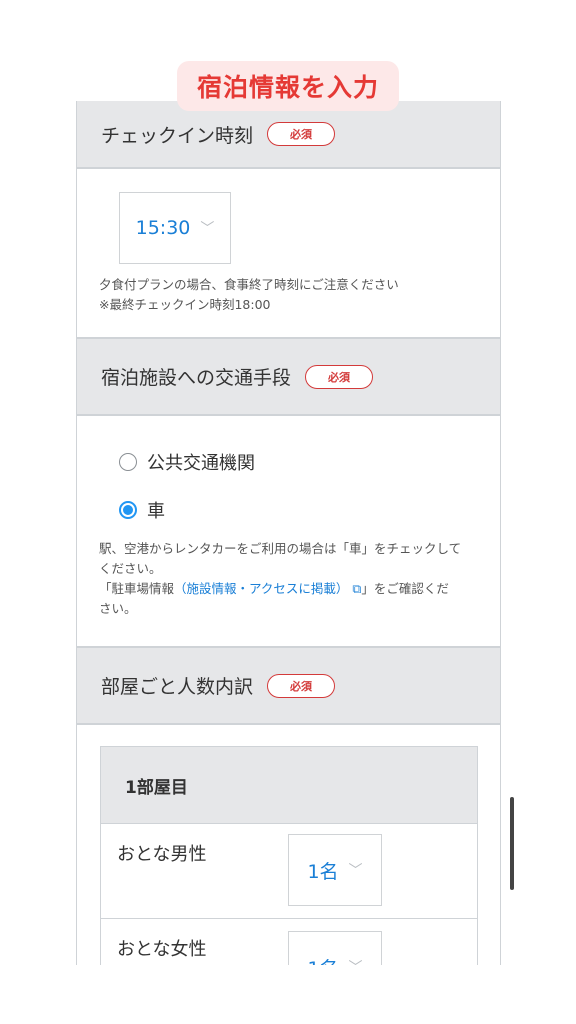 The height and width of the screenshot is (1024, 576). I want to click on radio-car: 車, so click(142, 510).